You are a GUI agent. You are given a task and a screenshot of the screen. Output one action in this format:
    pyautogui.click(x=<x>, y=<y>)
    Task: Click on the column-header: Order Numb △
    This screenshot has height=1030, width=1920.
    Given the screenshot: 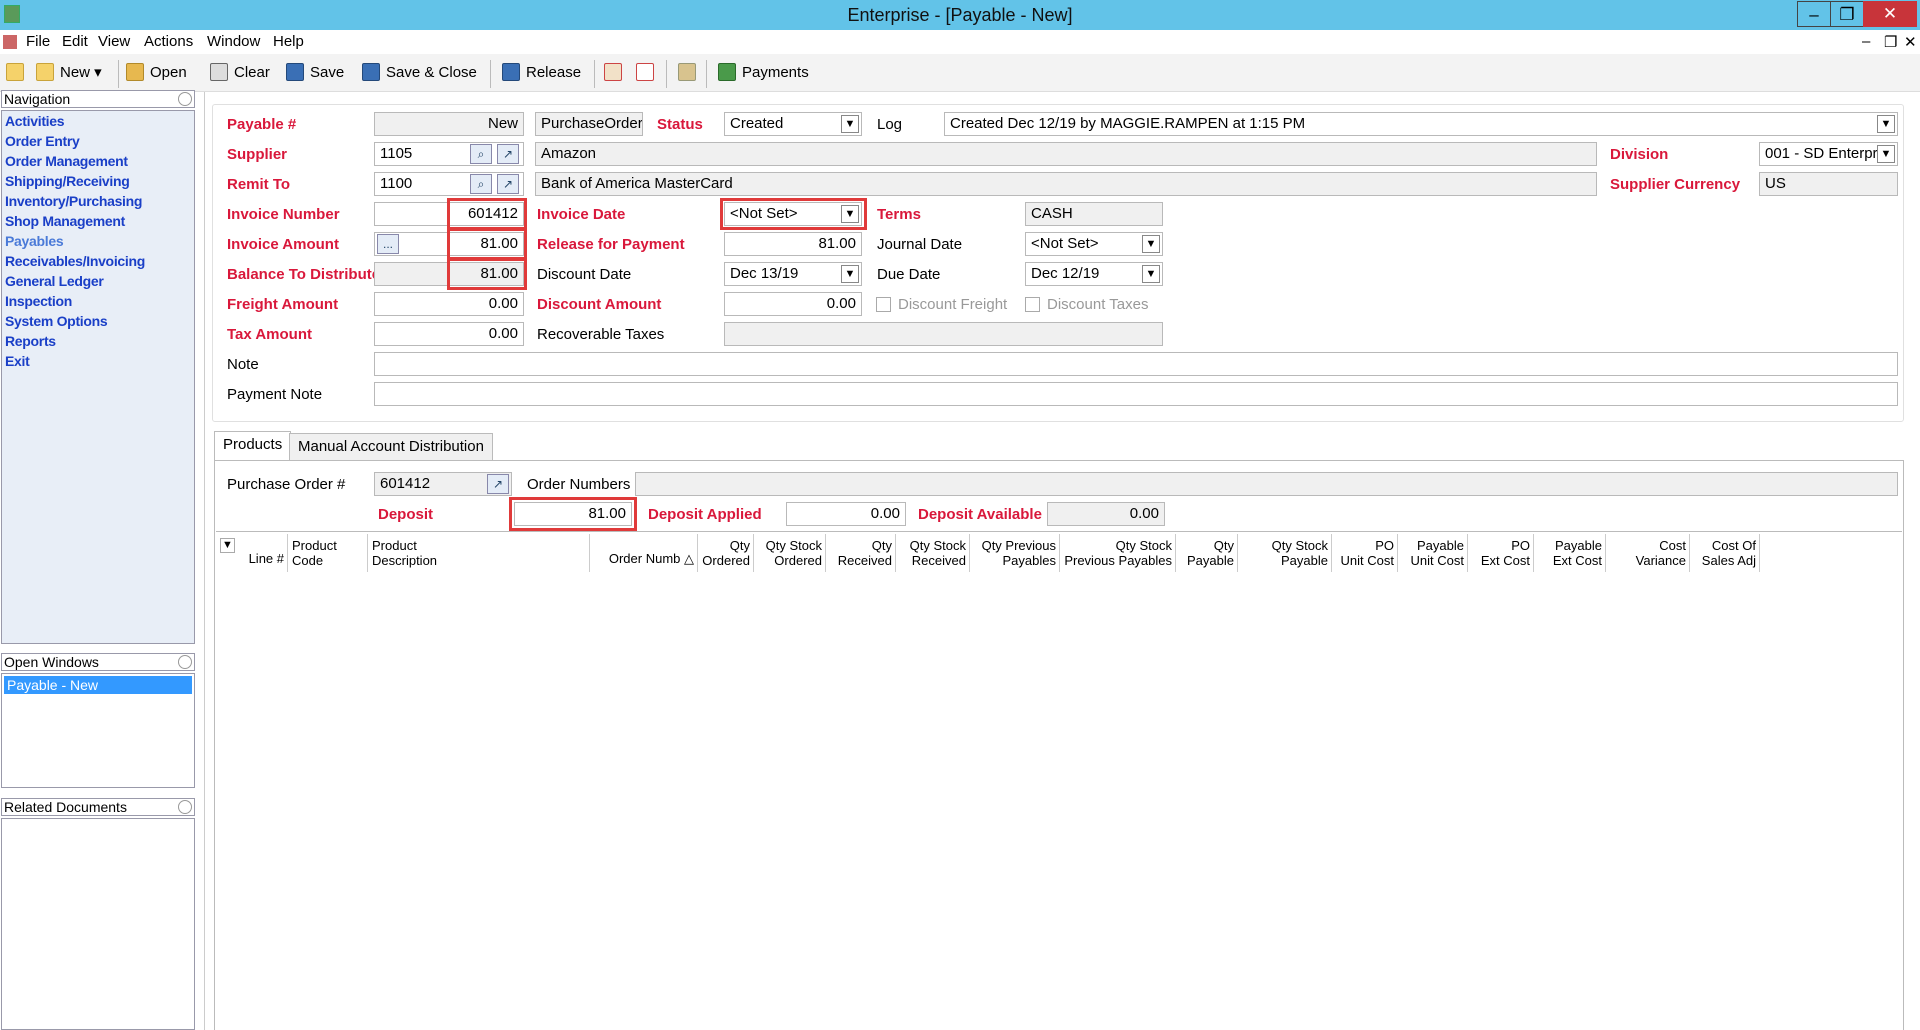 What is the action you would take?
    pyautogui.click(x=644, y=553)
    